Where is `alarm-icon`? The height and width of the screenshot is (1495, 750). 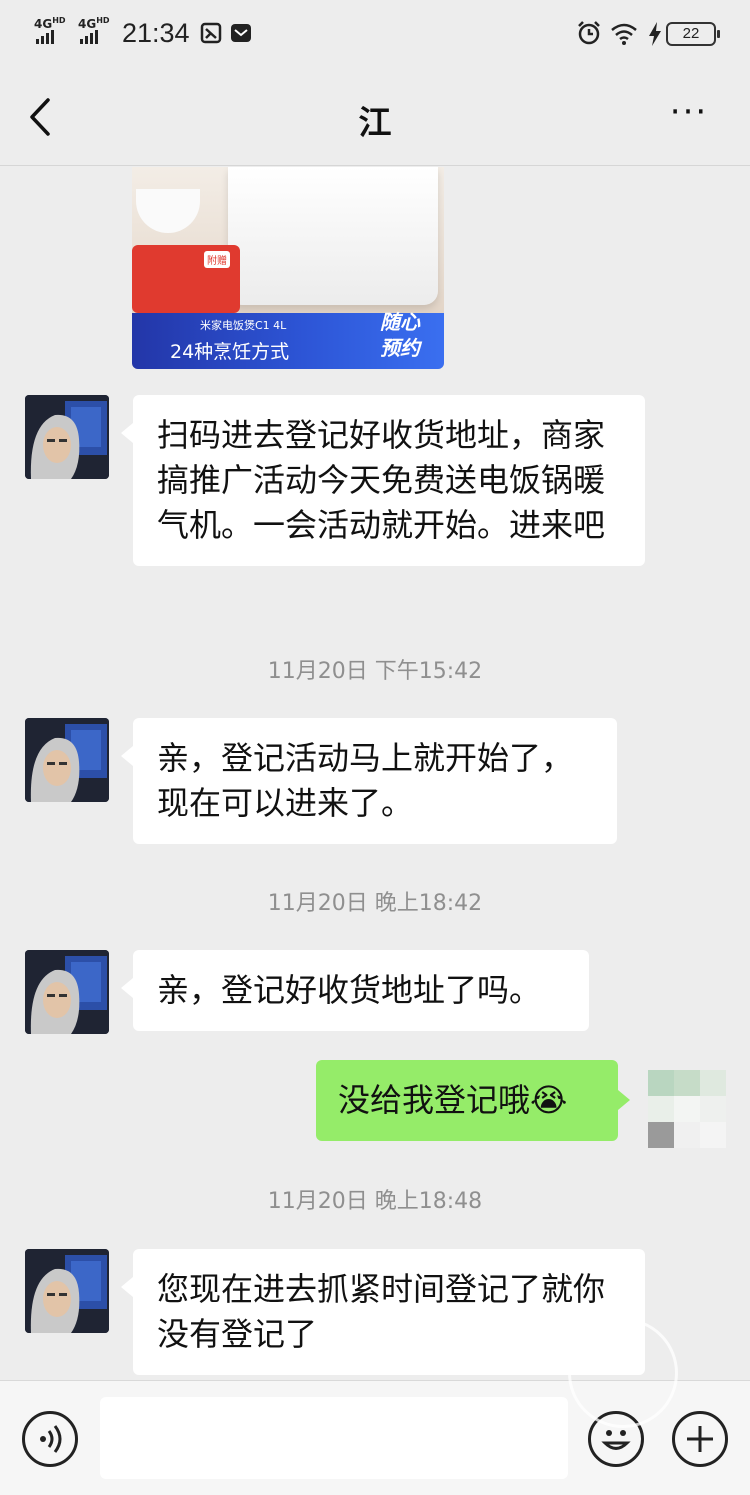
alarm-icon is located at coordinates (589, 33).